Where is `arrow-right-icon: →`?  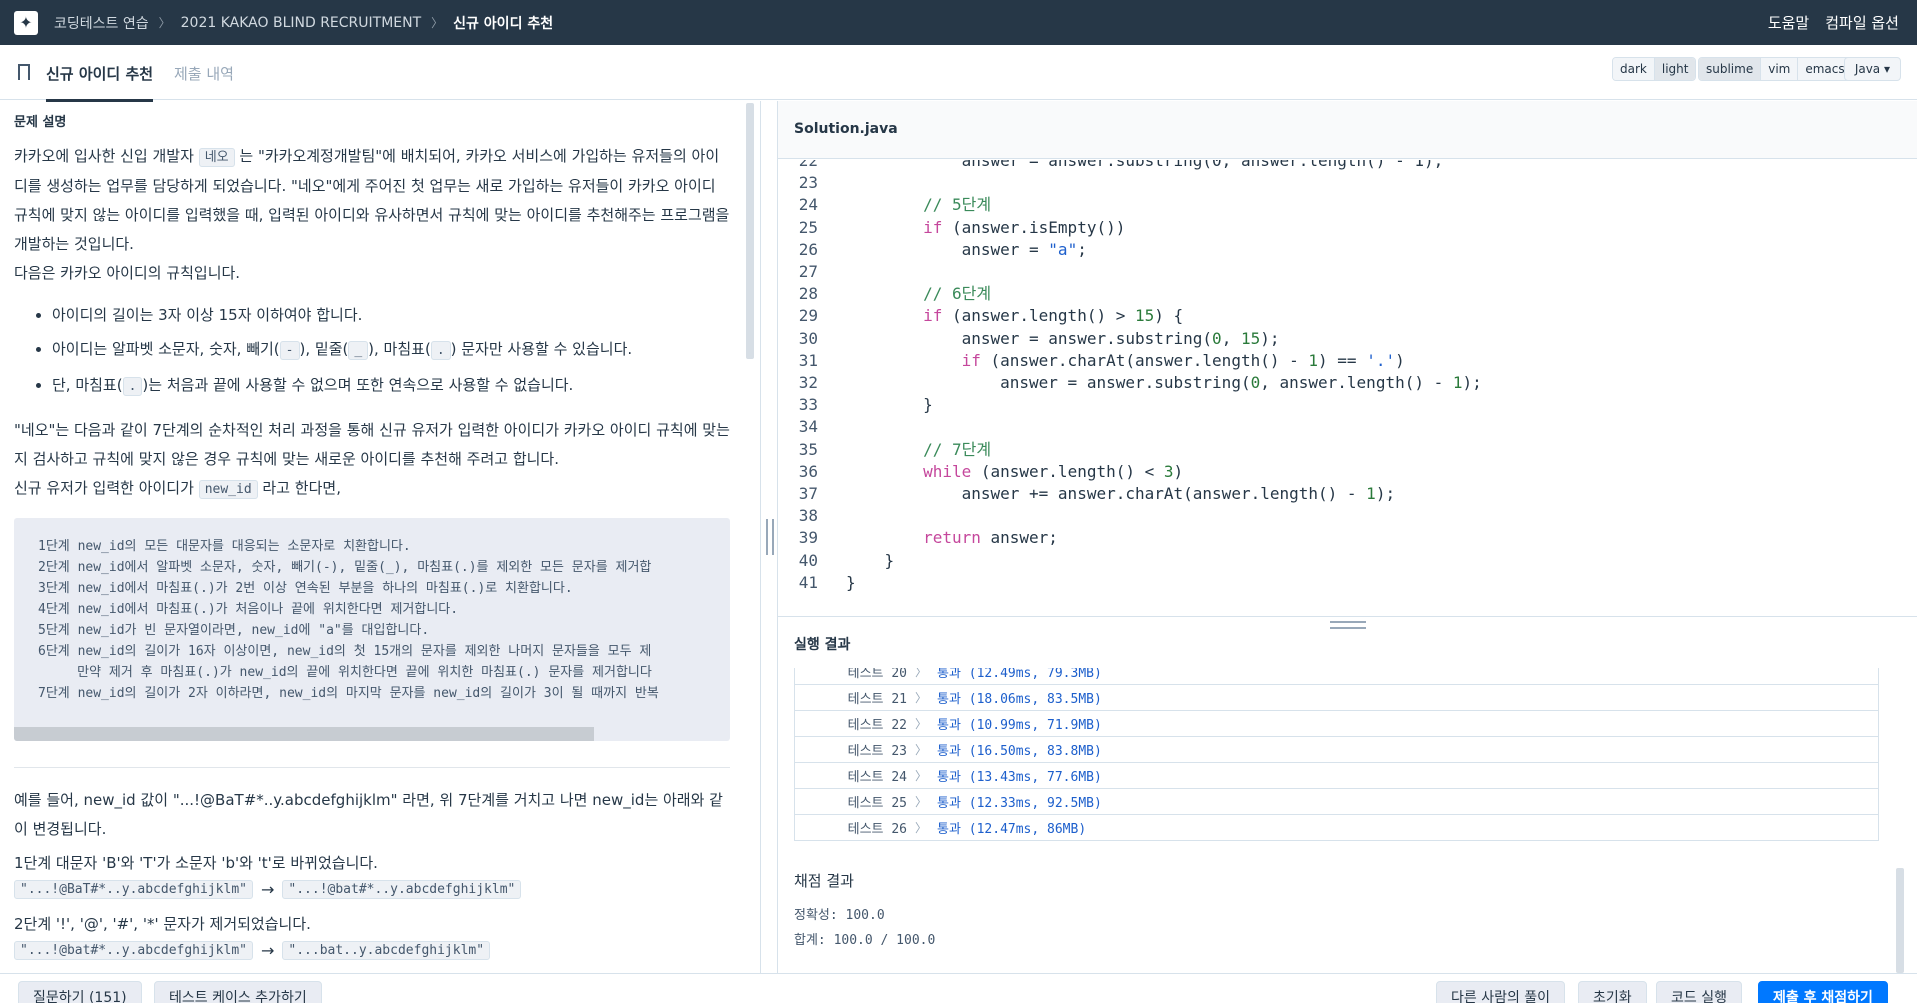
arrow-right-icon: → is located at coordinates (267, 950).